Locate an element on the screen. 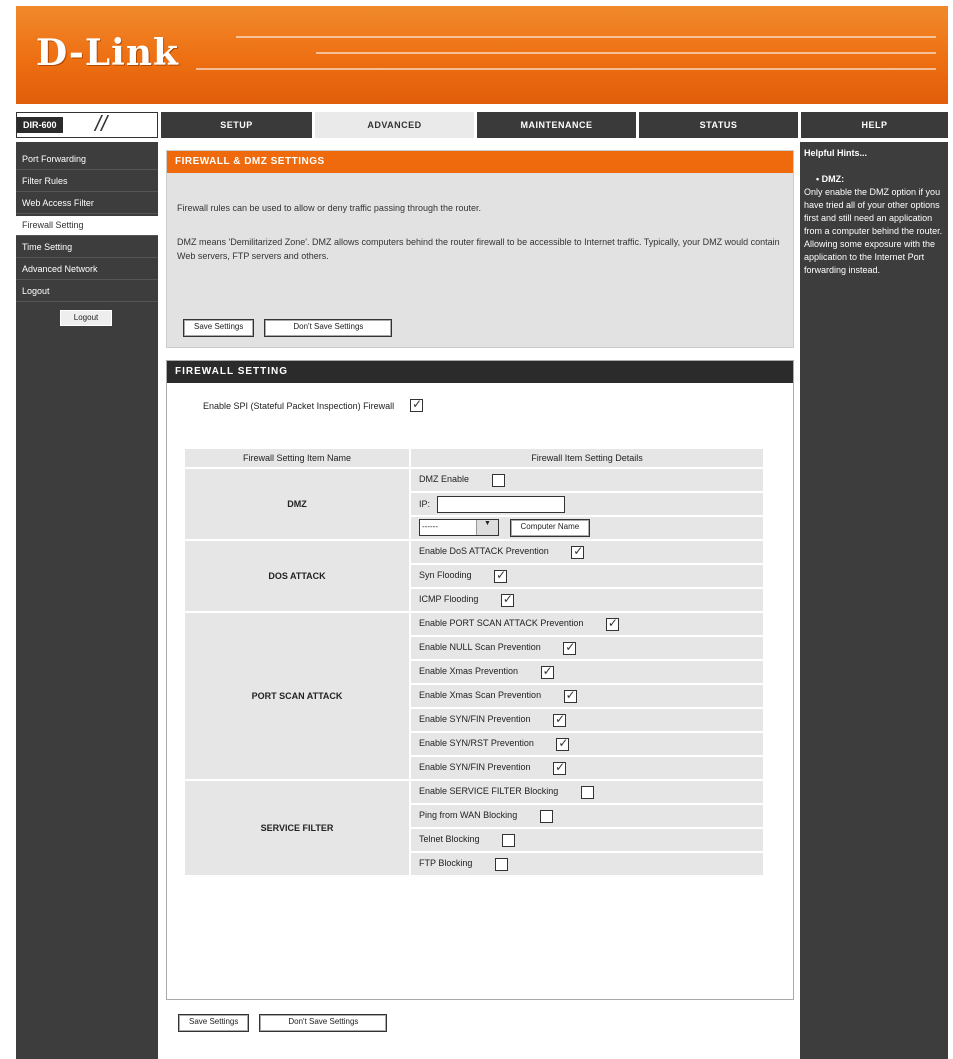 The height and width of the screenshot is (1059, 953). model-label: DIR-600 is located at coordinates (40, 125).